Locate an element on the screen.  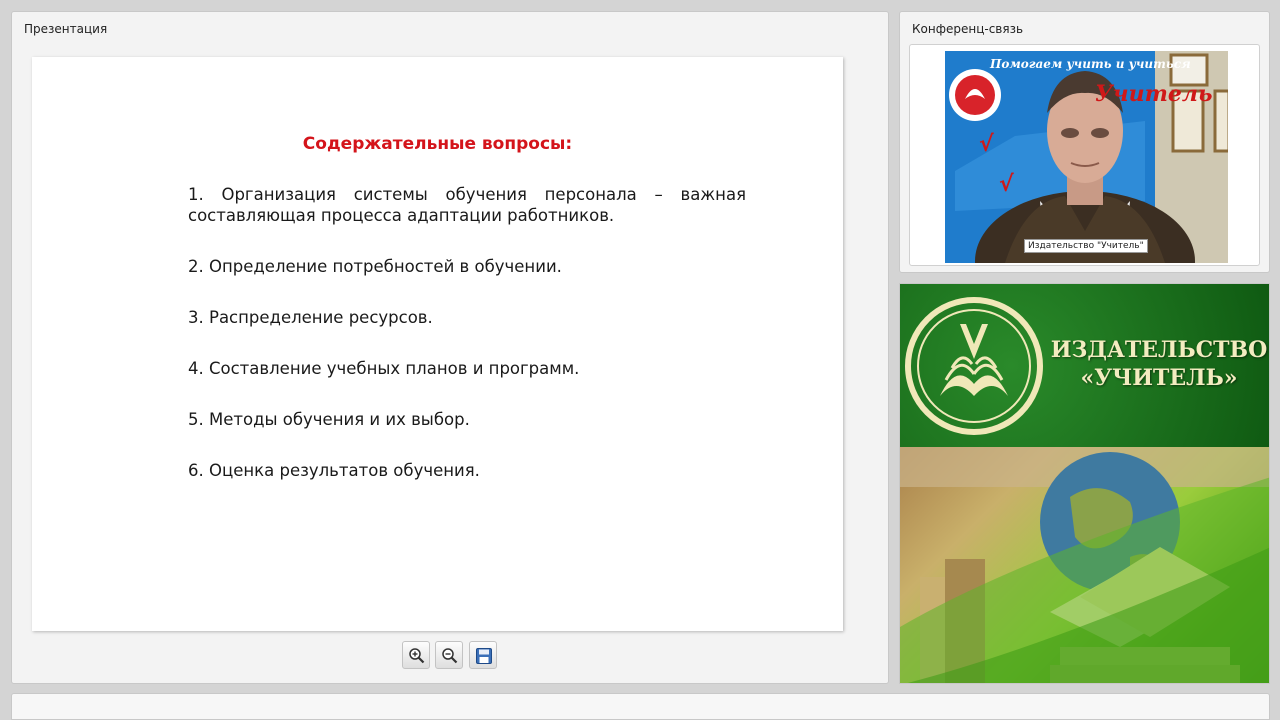
slide-item: 2. Определение потребностей в обучении. is located at coordinates (375, 266).